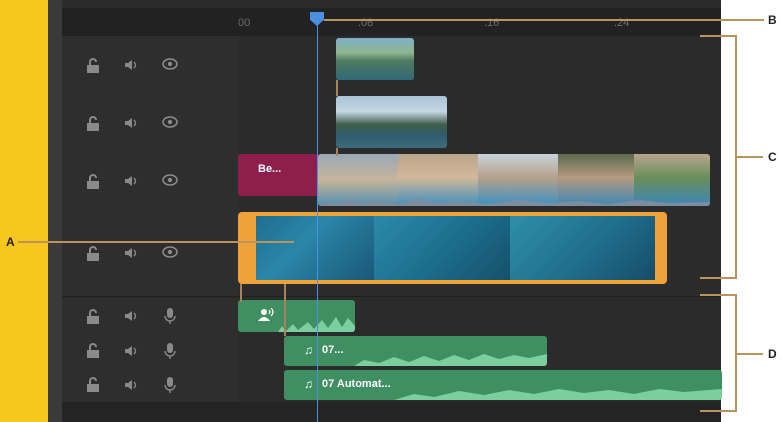 The width and height of the screenshot is (782, 422). I want to click on video-clip-people, so click(514, 180).